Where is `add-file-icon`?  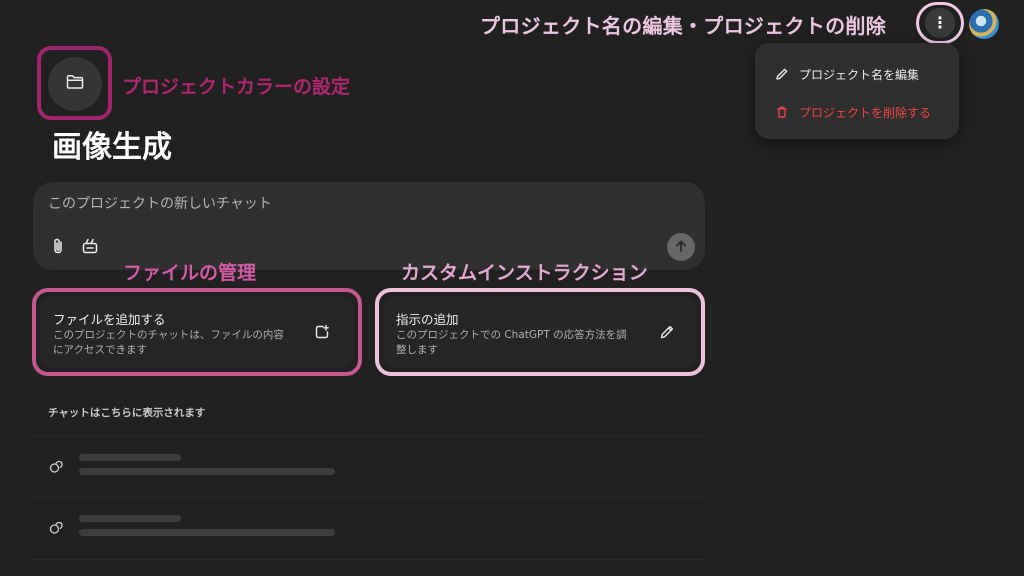
add-file-icon is located at coordinates (322, 332).